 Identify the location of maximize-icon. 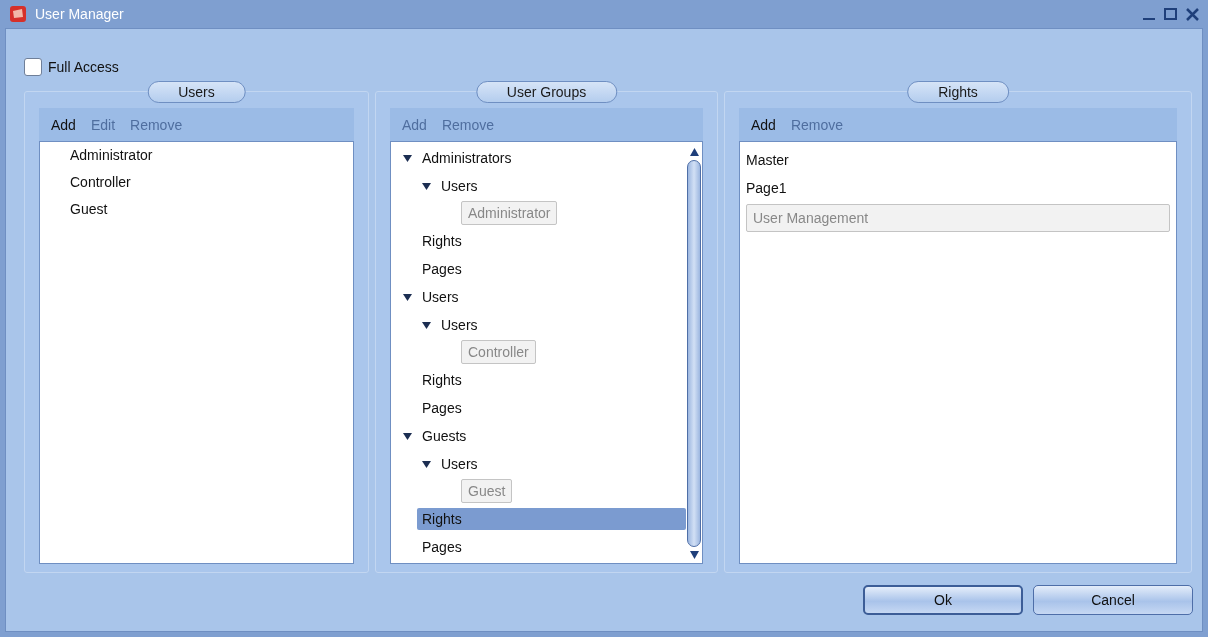
(1170, 14).